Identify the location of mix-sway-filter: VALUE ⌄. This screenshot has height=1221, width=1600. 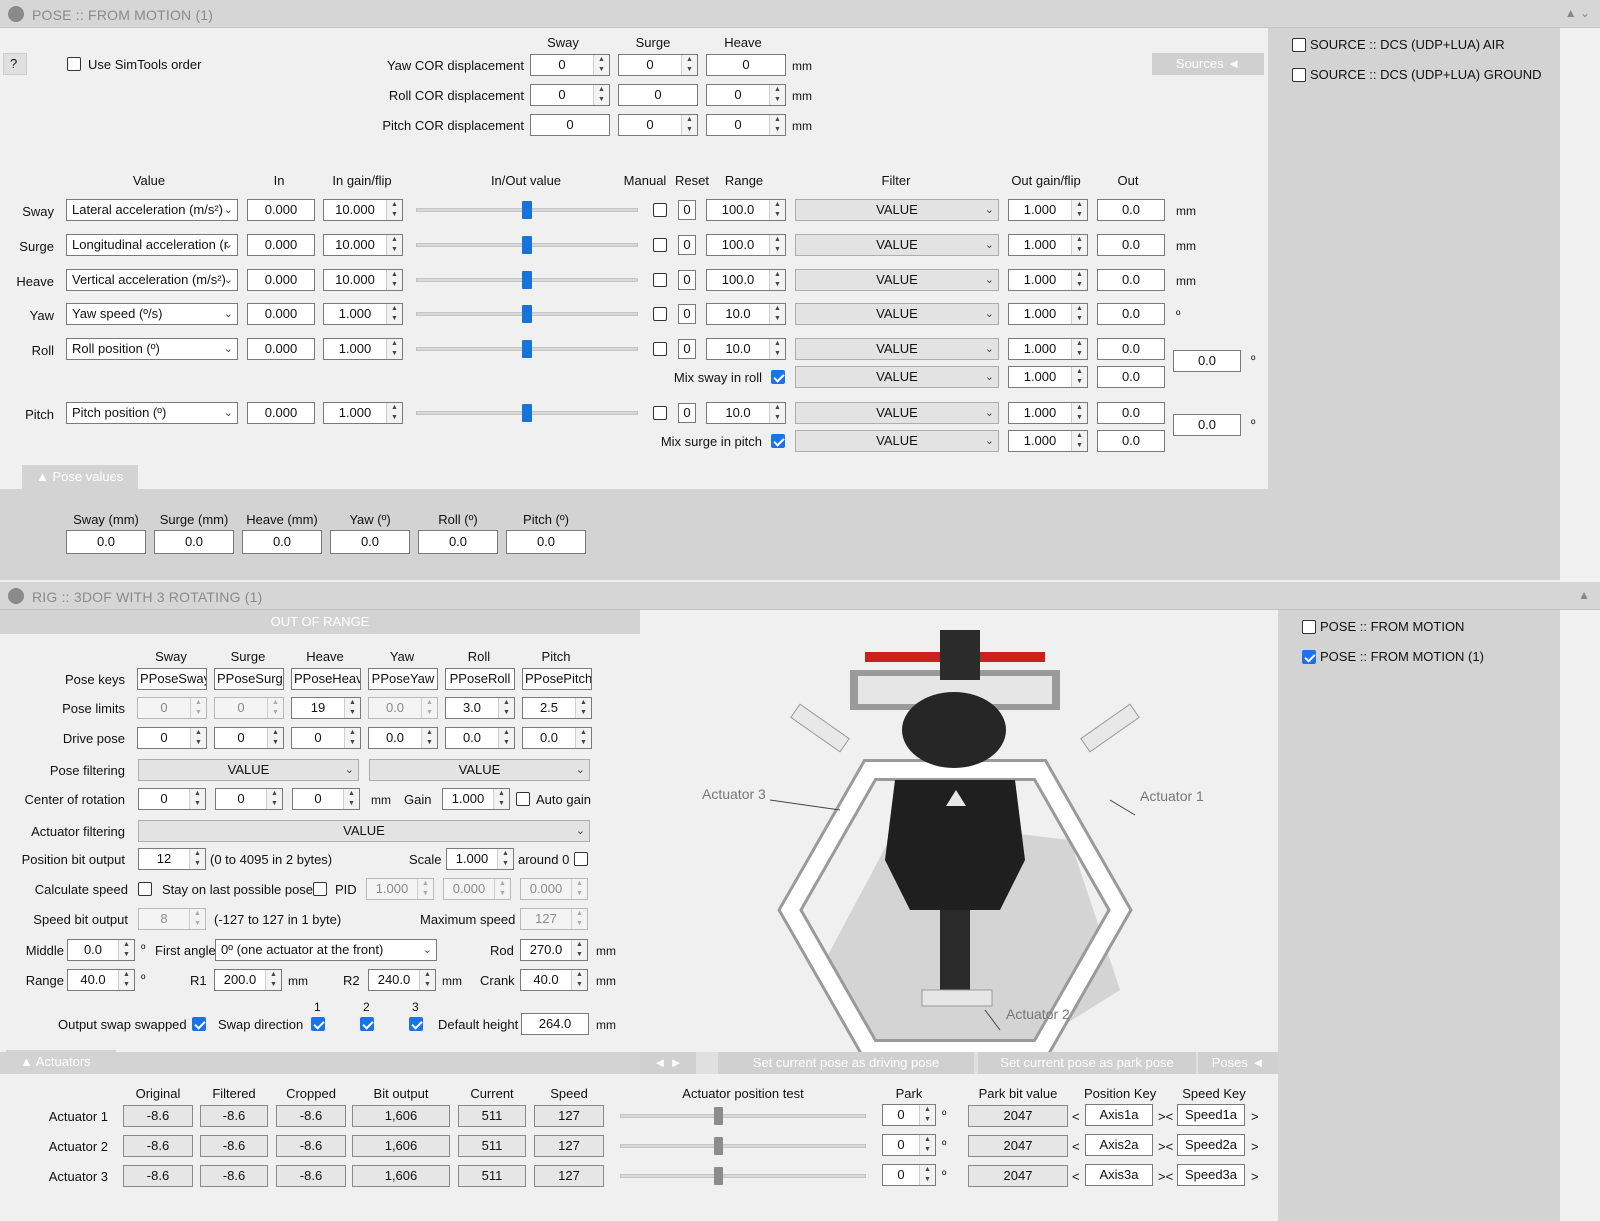
(897, 377).